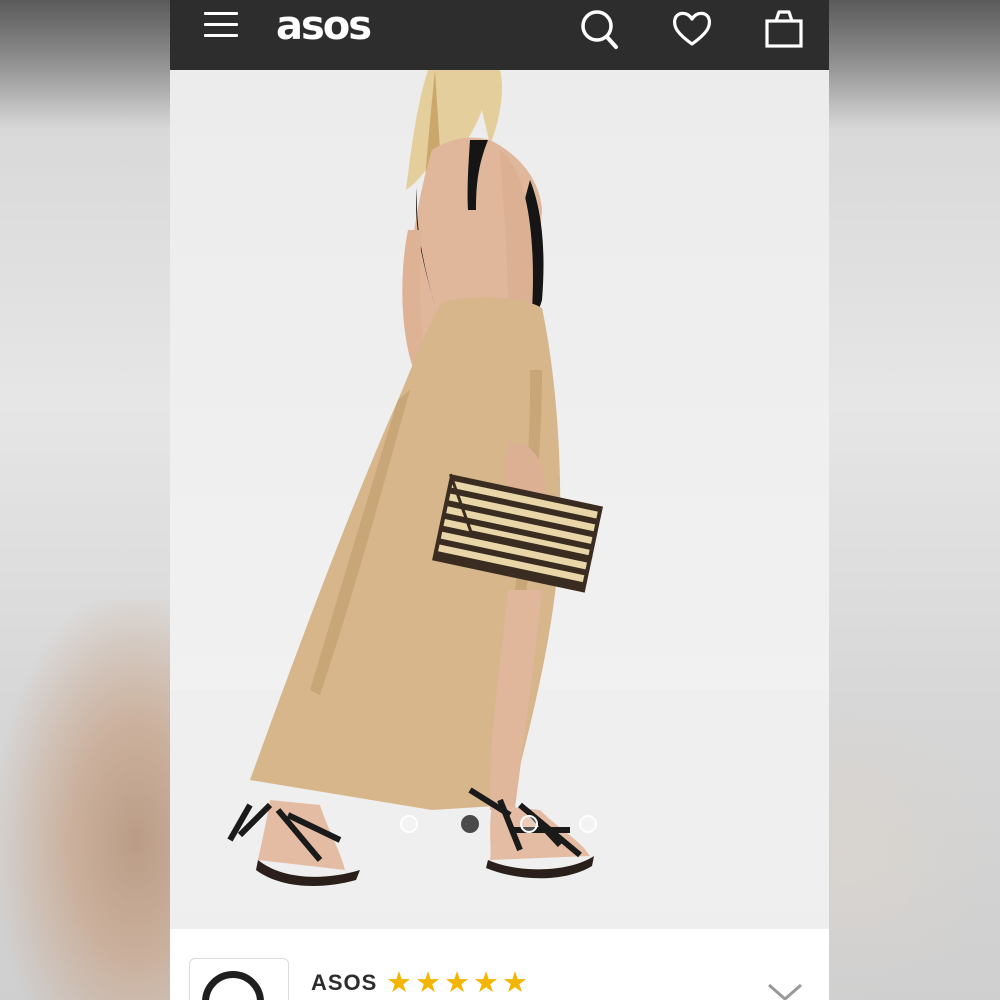  I want to click on seller-logo, so click(239, 979).